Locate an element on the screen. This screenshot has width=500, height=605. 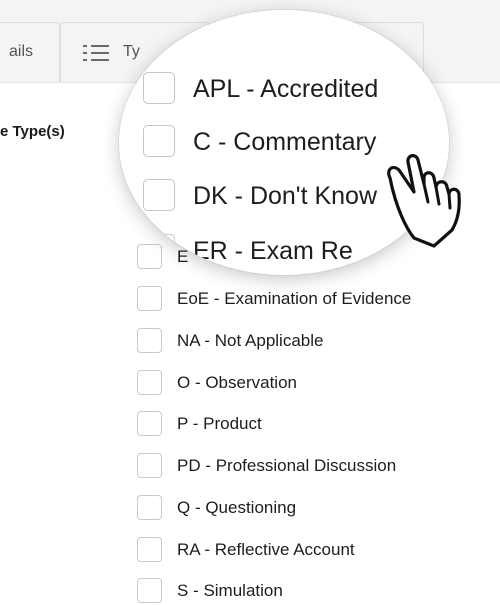
option-label: NA - Not Applicable is located at coordinates (250, 340).